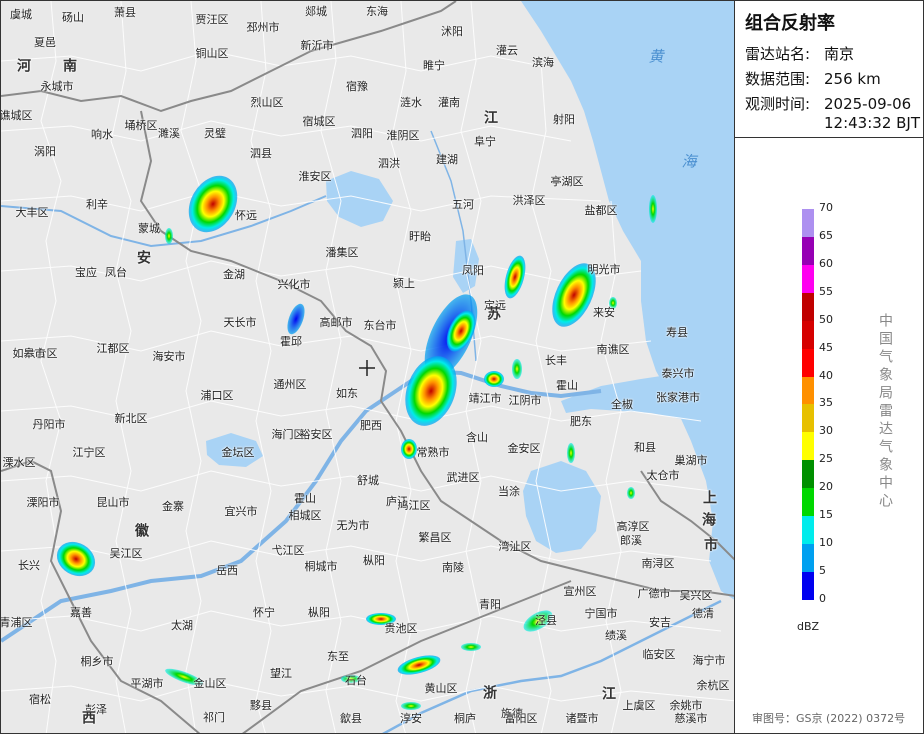 Image resolution: width=924 pixels, height=734 pixels. I want to click on place-label: 江都区, so click(113, 348).